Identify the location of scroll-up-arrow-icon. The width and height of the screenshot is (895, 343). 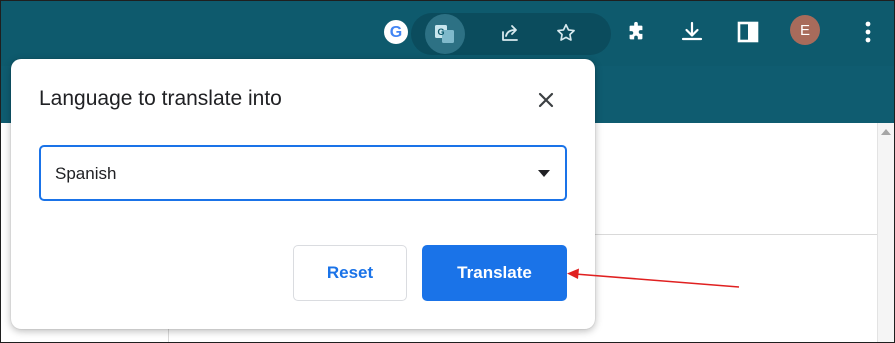
(886, 132).